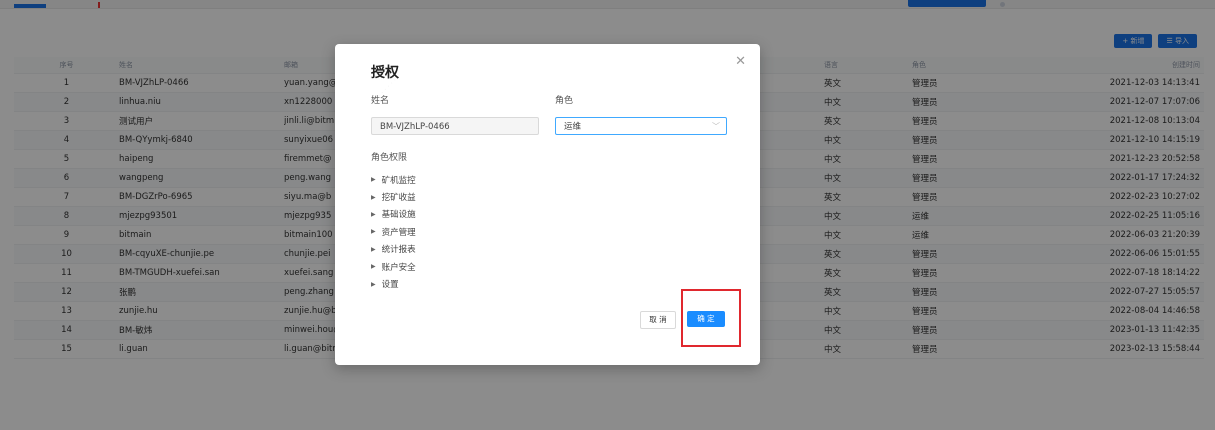 The image size is (1215, 430). Describe the element at coordinates (711, 318) in the screenshot. I see `confirm-highlight-box` at that location.